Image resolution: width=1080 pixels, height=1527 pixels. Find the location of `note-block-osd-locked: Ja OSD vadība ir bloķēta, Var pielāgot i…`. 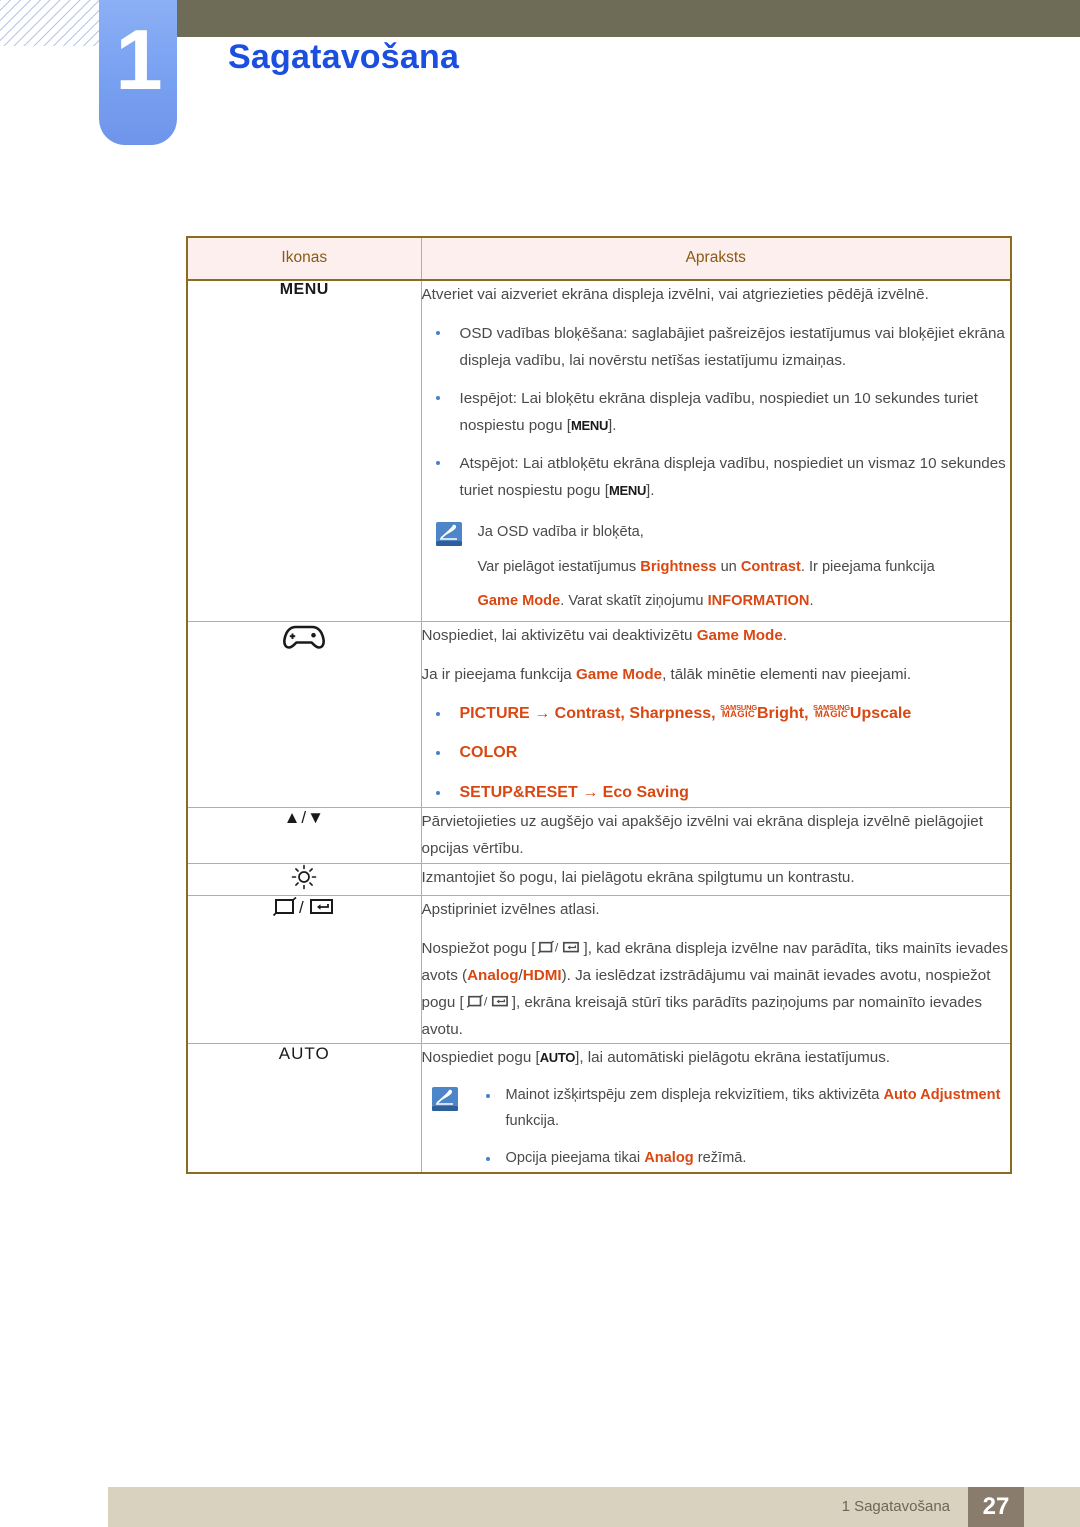

note-block-osd-locked: Ja OSD vadība ir bloķēta, Var pielāgot i… is located at coordinates (716, 567).